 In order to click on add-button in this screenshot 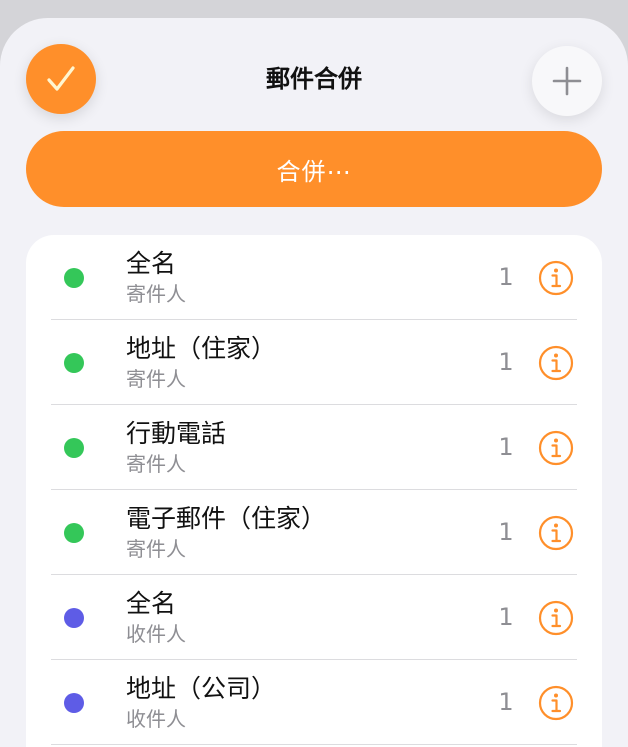, I will do `click(567, 81)`.